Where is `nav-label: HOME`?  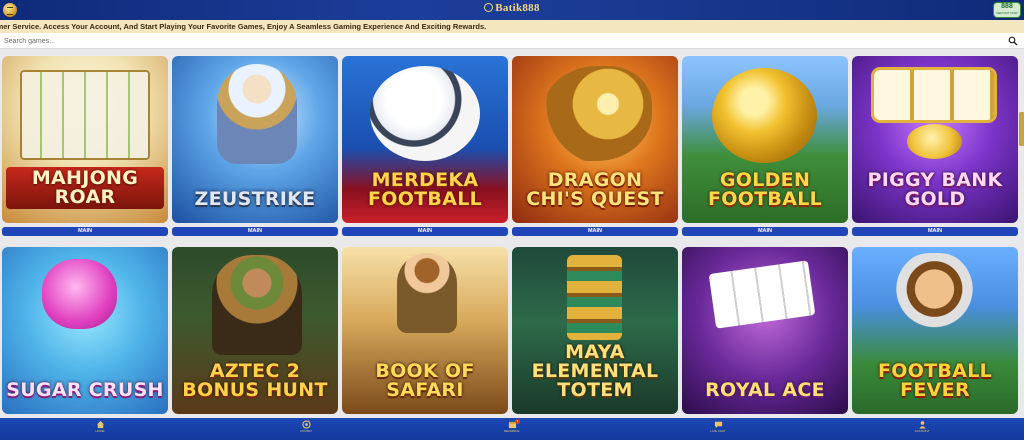
nav-label: HOME is located at coordinates (100, 431).